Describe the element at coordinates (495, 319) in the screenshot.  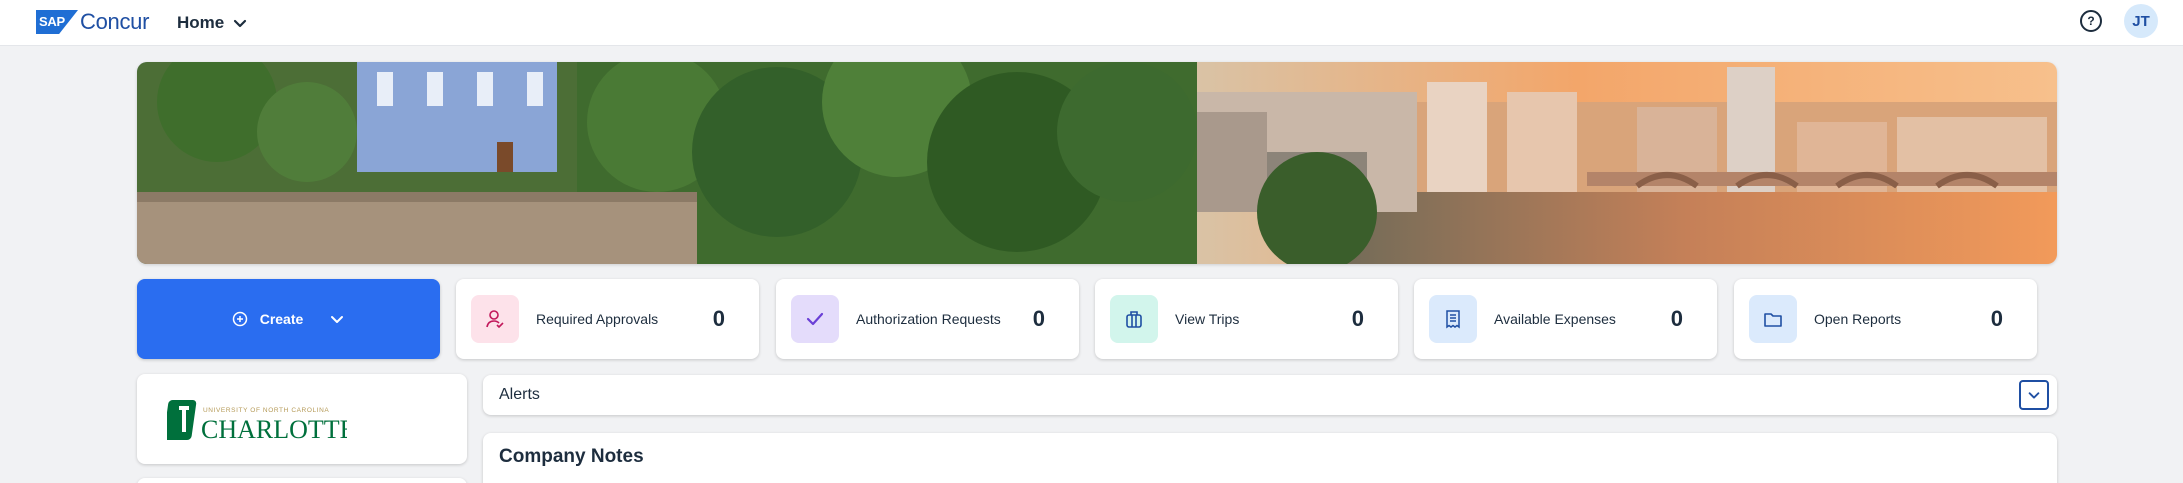
I see `approval-person-icon` at that location.